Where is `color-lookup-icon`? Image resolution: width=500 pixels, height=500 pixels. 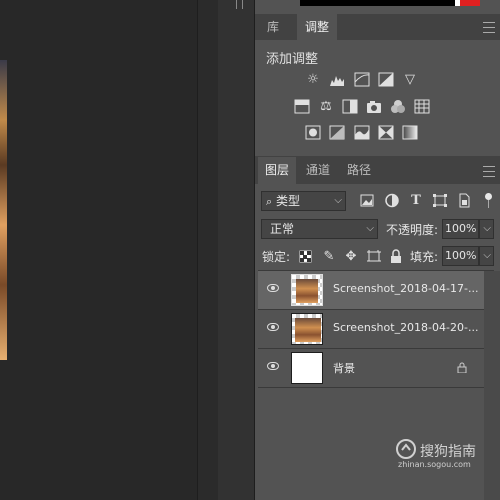
color-lookup-icon is located at coordinates (422, 106).